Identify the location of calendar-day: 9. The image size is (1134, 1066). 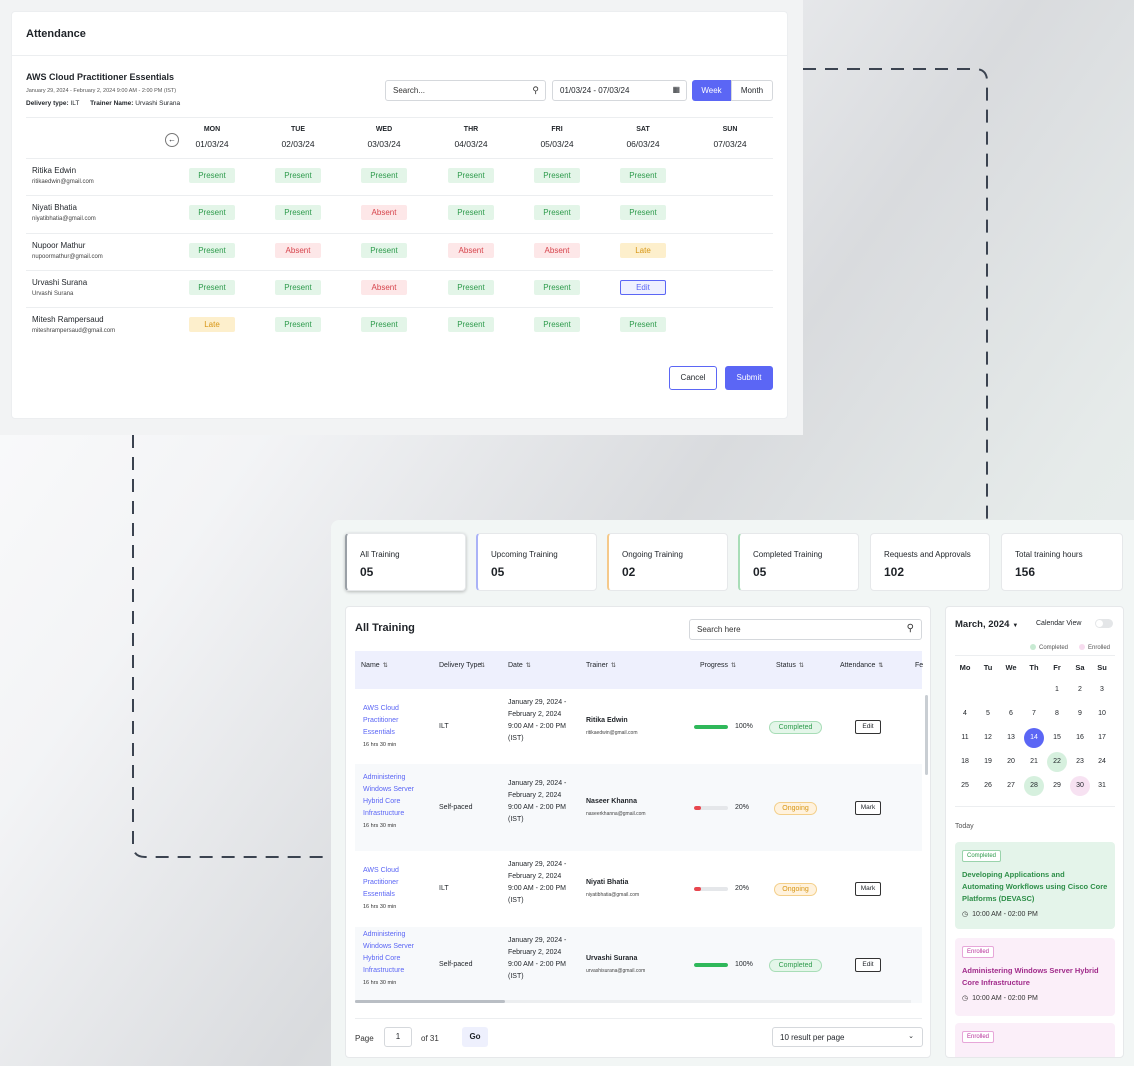
(1080, 714).